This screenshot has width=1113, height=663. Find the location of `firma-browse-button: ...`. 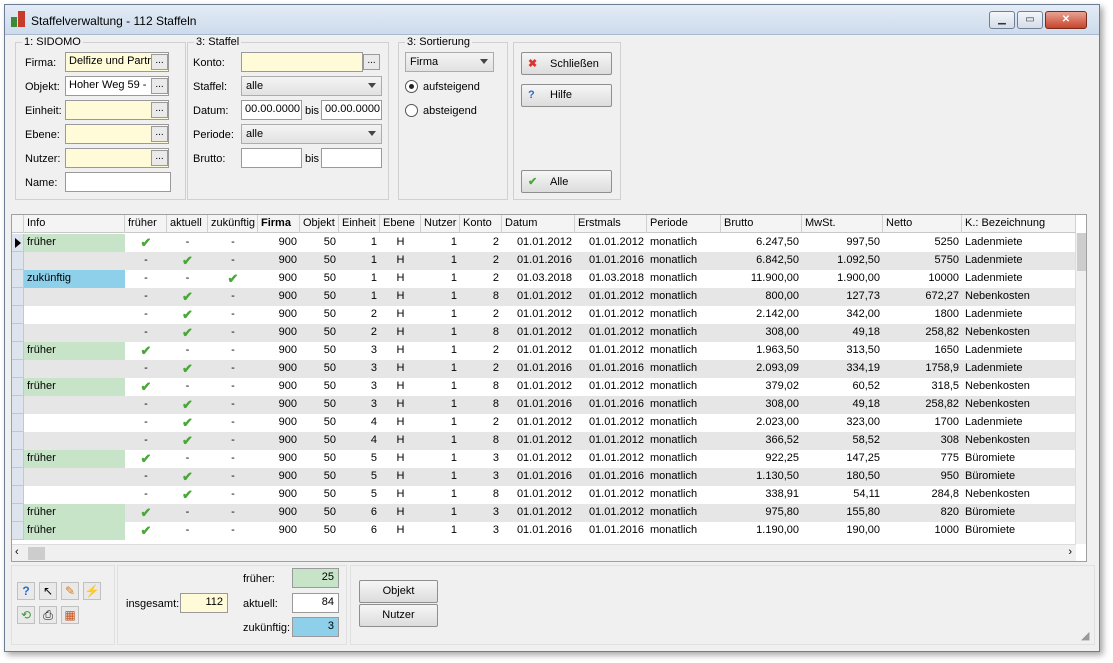

firma-browse-button: ... is located at coordinates (159, 62).